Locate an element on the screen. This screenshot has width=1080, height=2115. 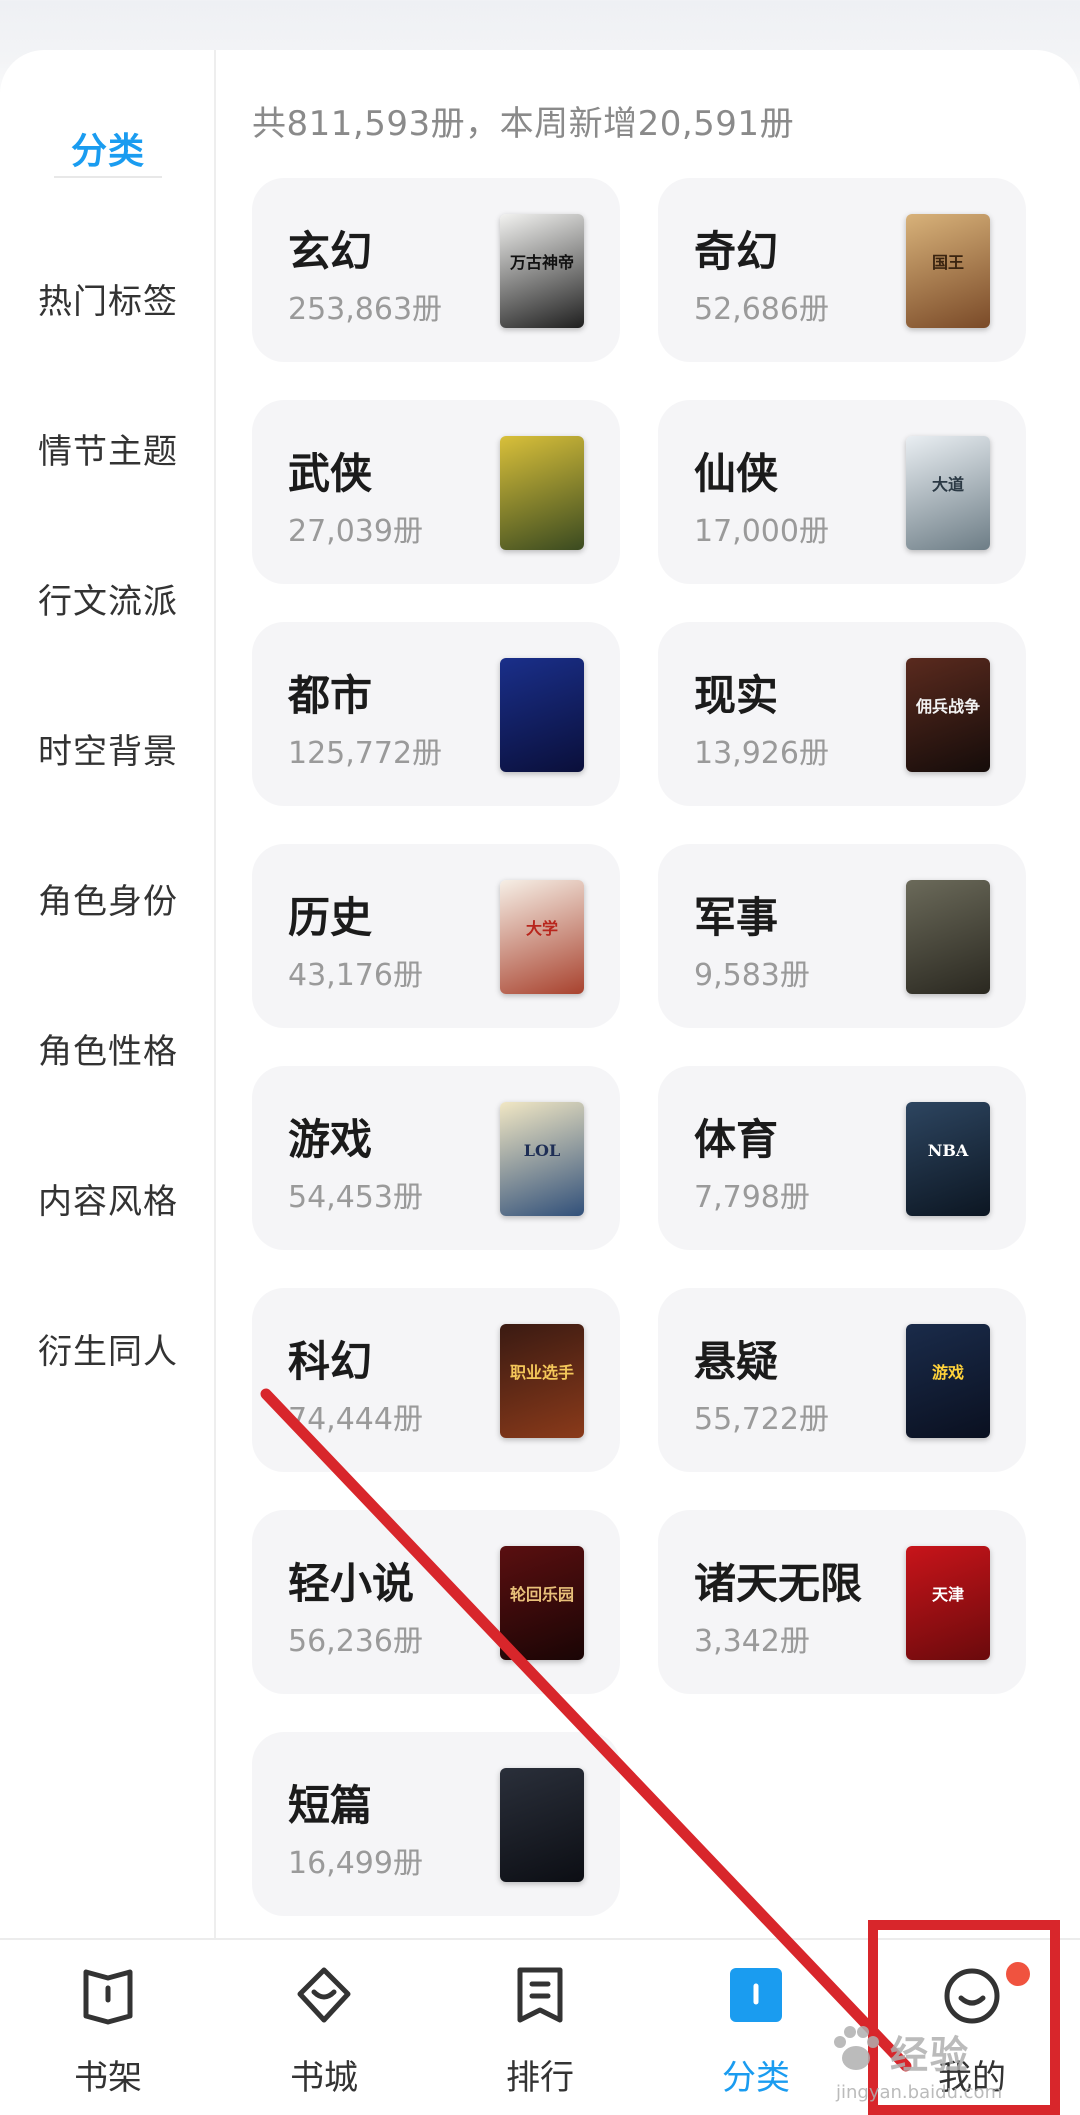
sidebar-item-content-style: 内容风格 is located at coordinates (108, 1198).